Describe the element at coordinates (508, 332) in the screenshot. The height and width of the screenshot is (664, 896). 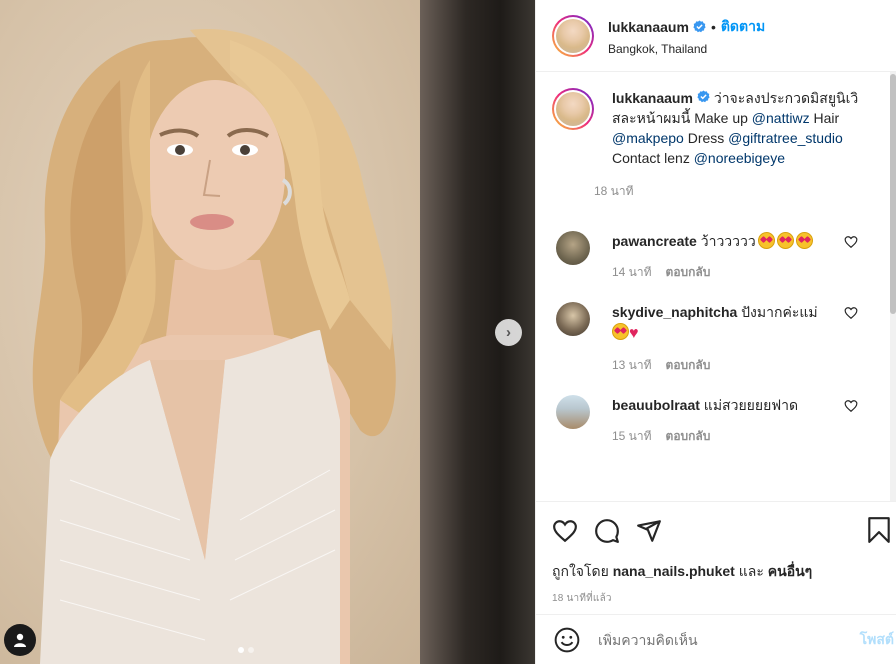
I see `next-photo-button: ›` at that location.